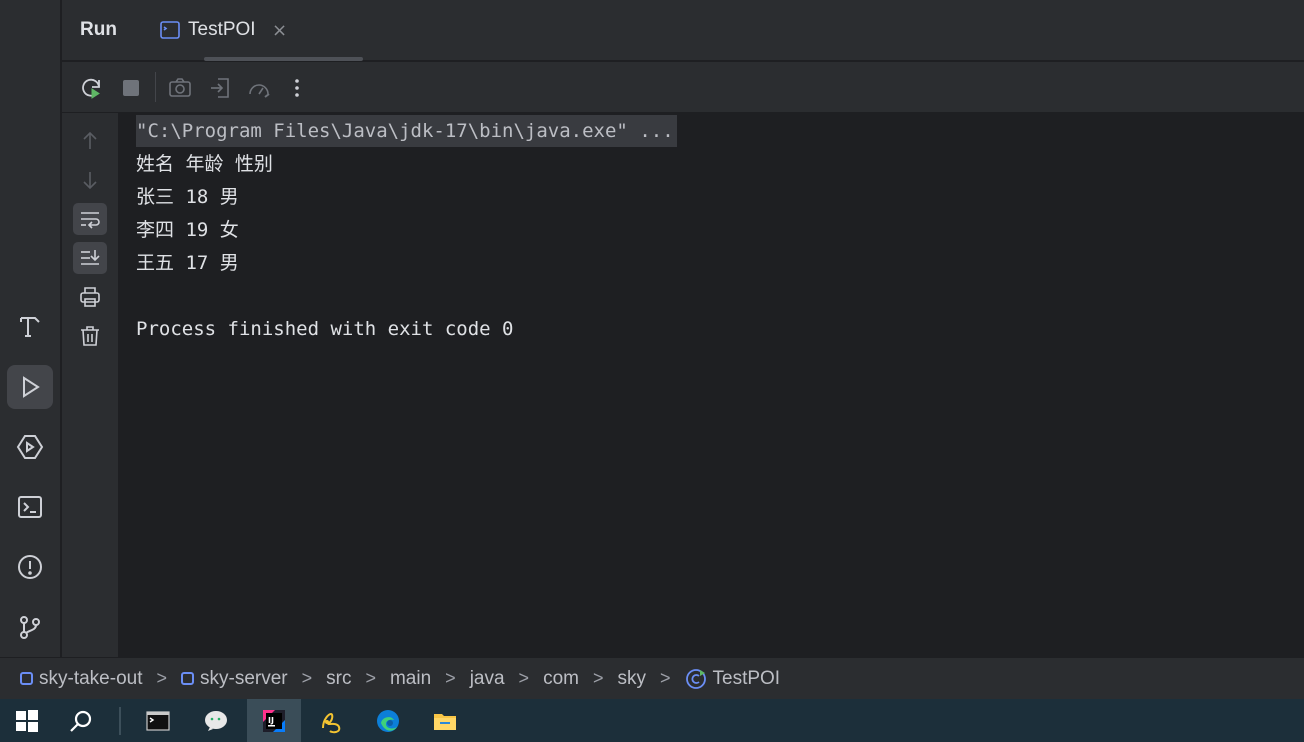  What do you see at coordinates (487, 679) in the screenshot?
I see `breadcrumb-item: java` at bounding box center [487, 679].